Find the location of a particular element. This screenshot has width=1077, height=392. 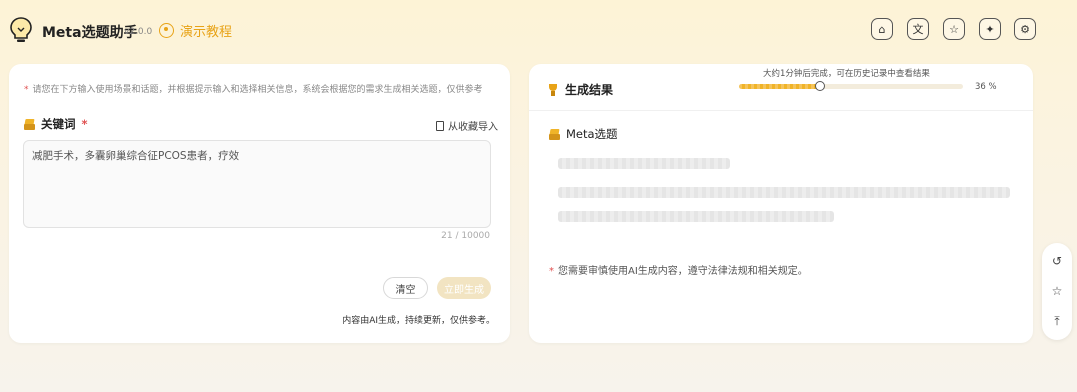

settings-icon: ⚙ is located at coordinates (1025, 29).